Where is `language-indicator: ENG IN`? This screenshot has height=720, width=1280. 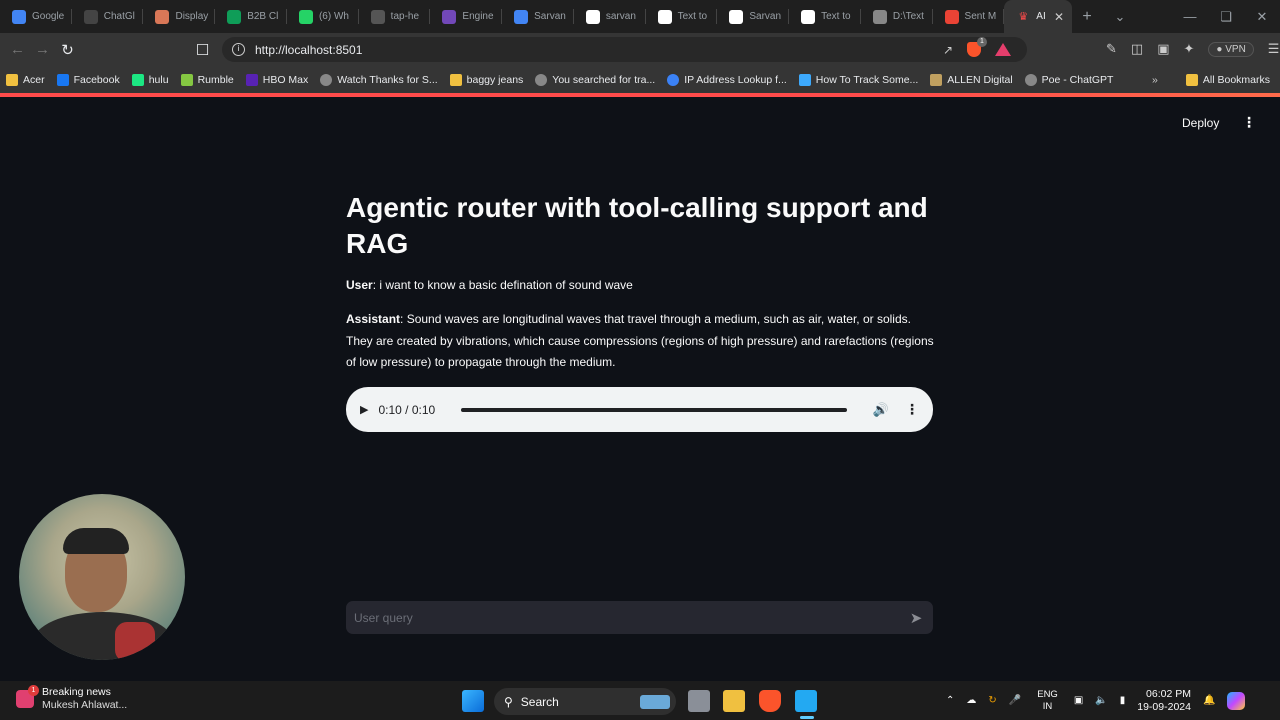 language-indicator: ENG IN is located at coordinates (1047, 701).